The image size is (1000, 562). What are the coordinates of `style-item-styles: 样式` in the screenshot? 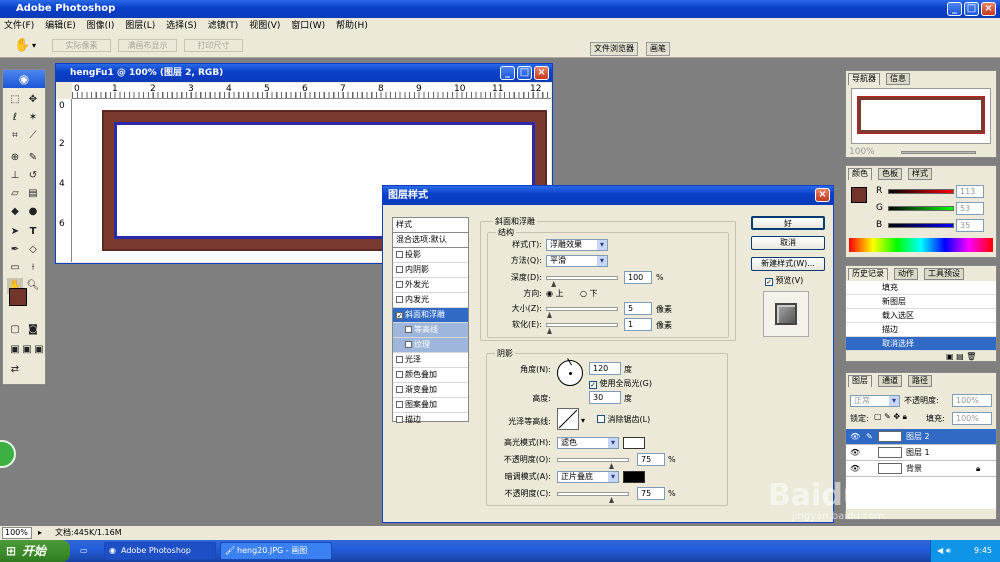 It's located at (430, 225).